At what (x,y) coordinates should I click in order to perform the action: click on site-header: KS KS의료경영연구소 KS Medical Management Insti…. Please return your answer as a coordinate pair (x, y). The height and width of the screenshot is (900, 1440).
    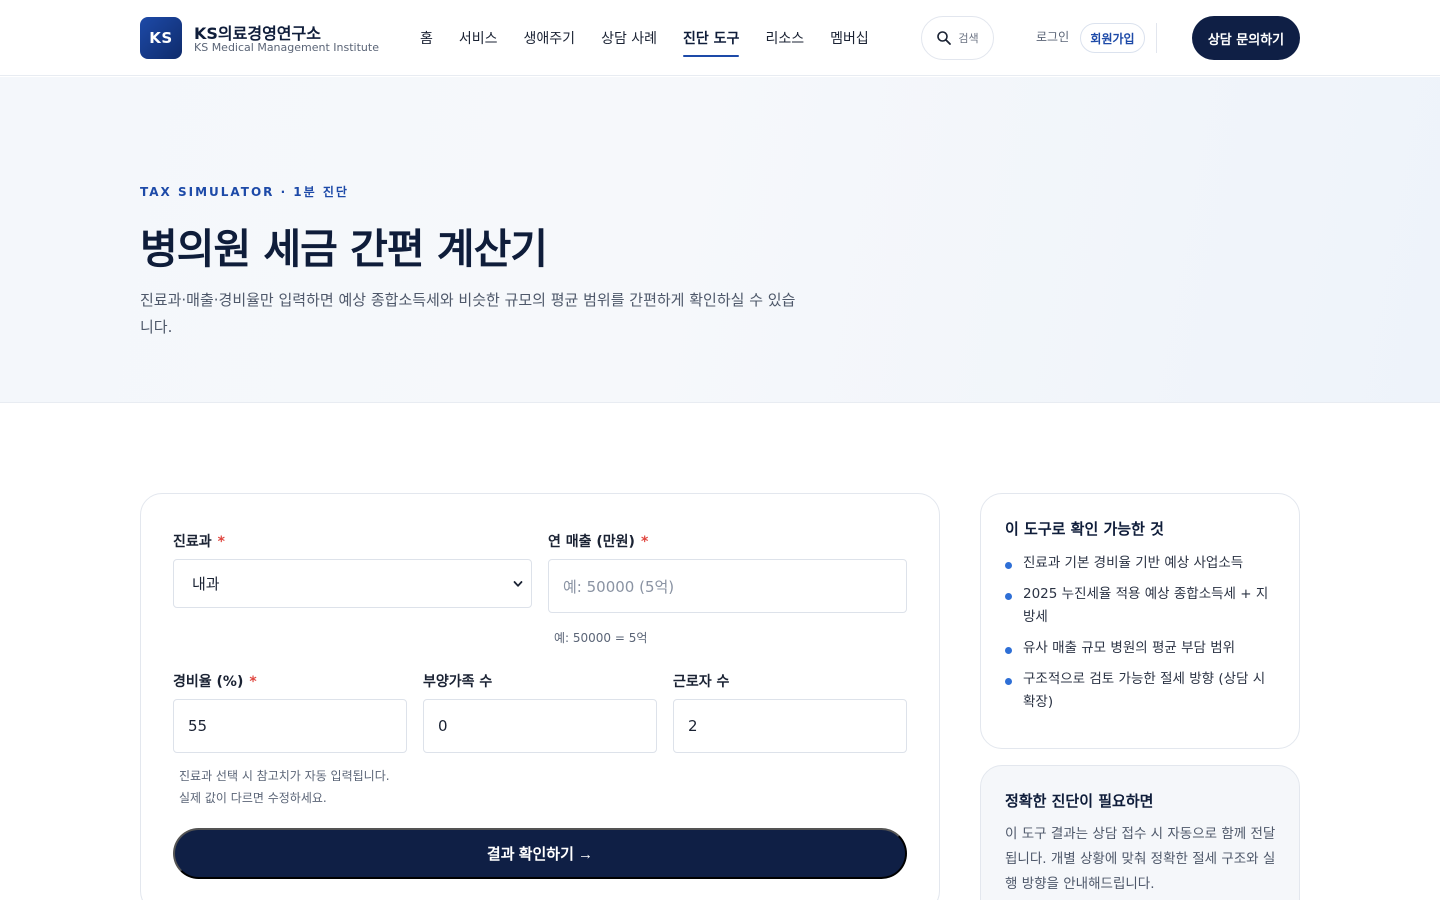
    Looking at the image, I should click on (720, 38).